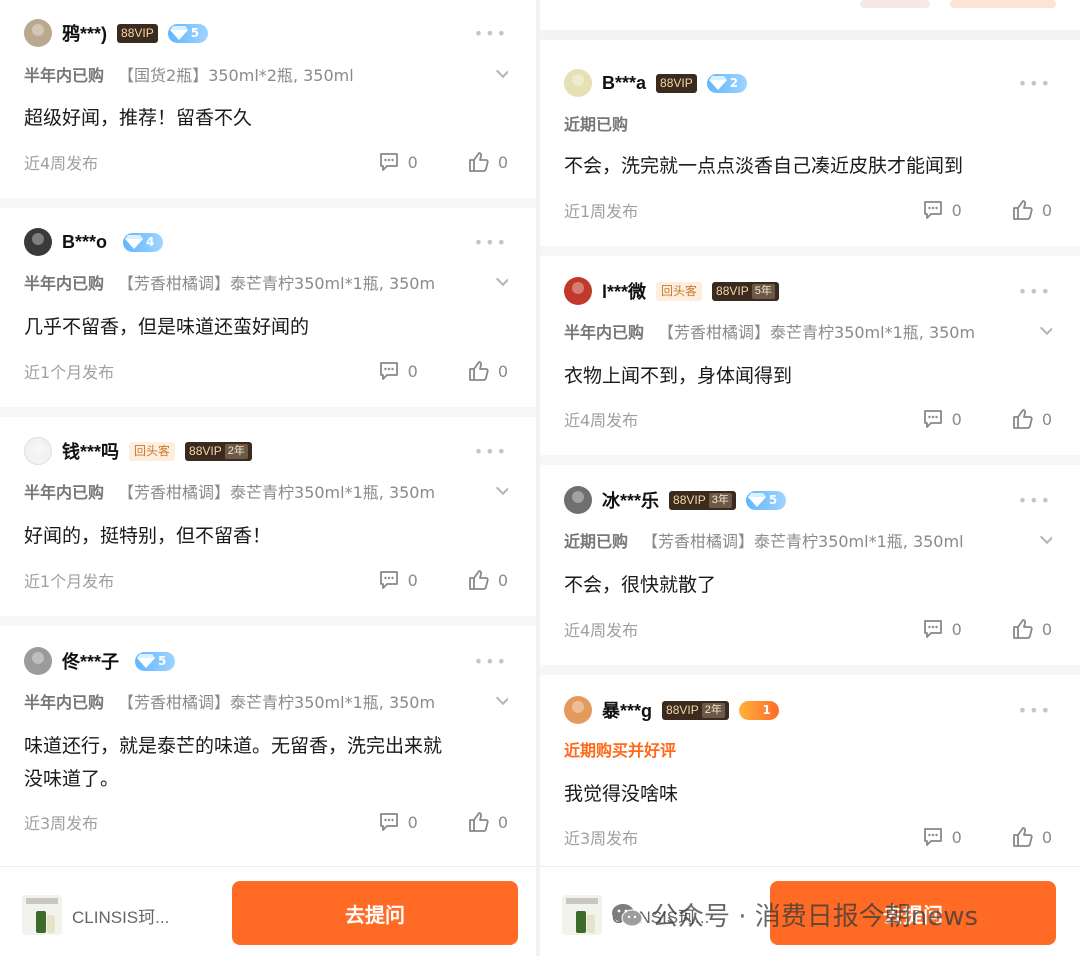 This screenshot has width=1080, height=956. What do you see at coordinates (808, 710) in the screenshot?
I see `review-header: 暴***g 88VIP 2年 1 •••` at bounding box center [808, 710].